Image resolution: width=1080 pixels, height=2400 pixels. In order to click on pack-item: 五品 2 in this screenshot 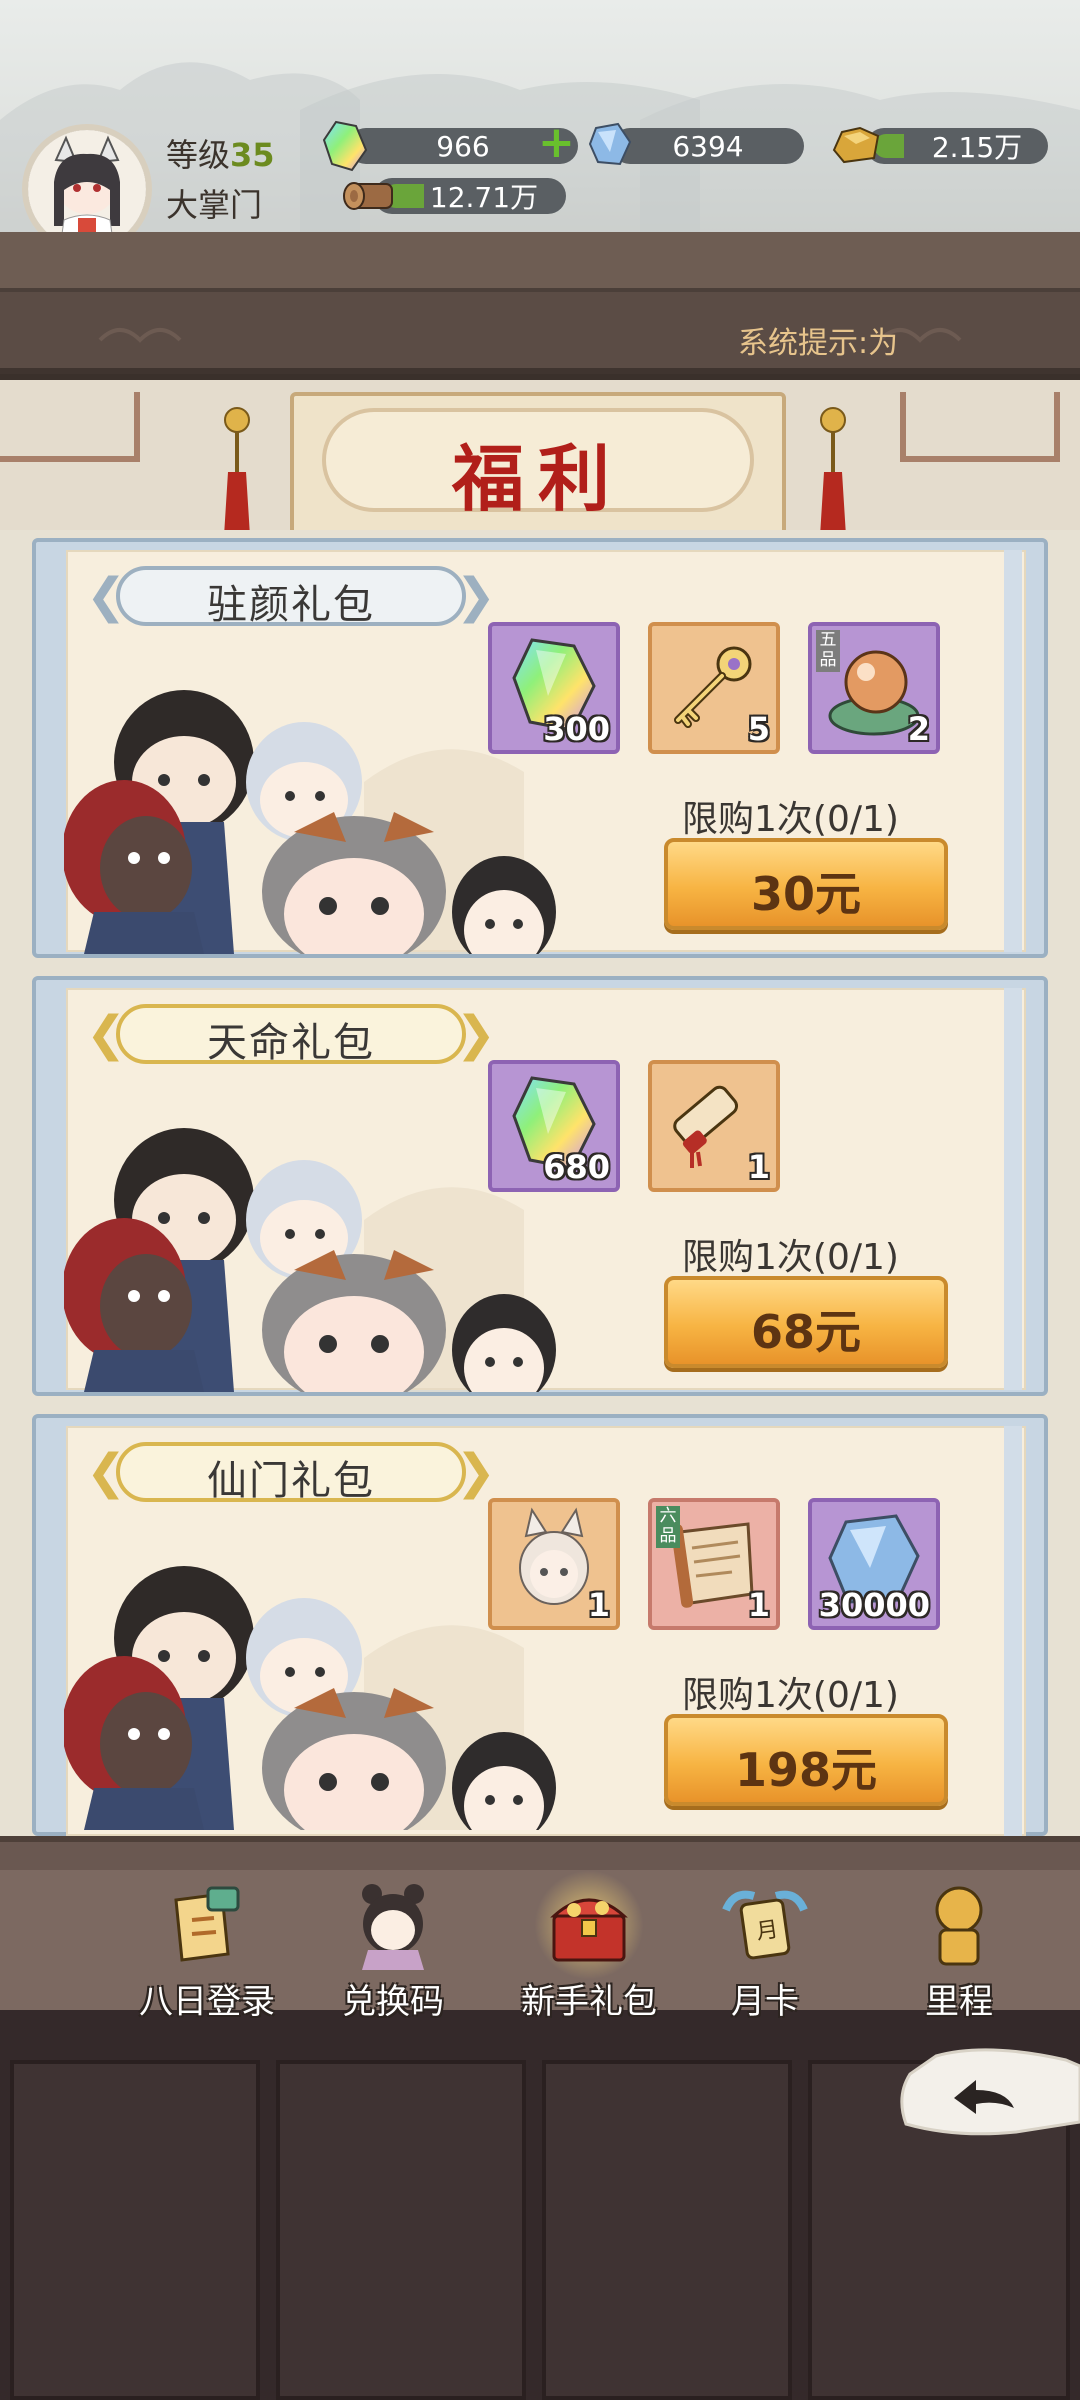, I will do `click(874, 688)`.